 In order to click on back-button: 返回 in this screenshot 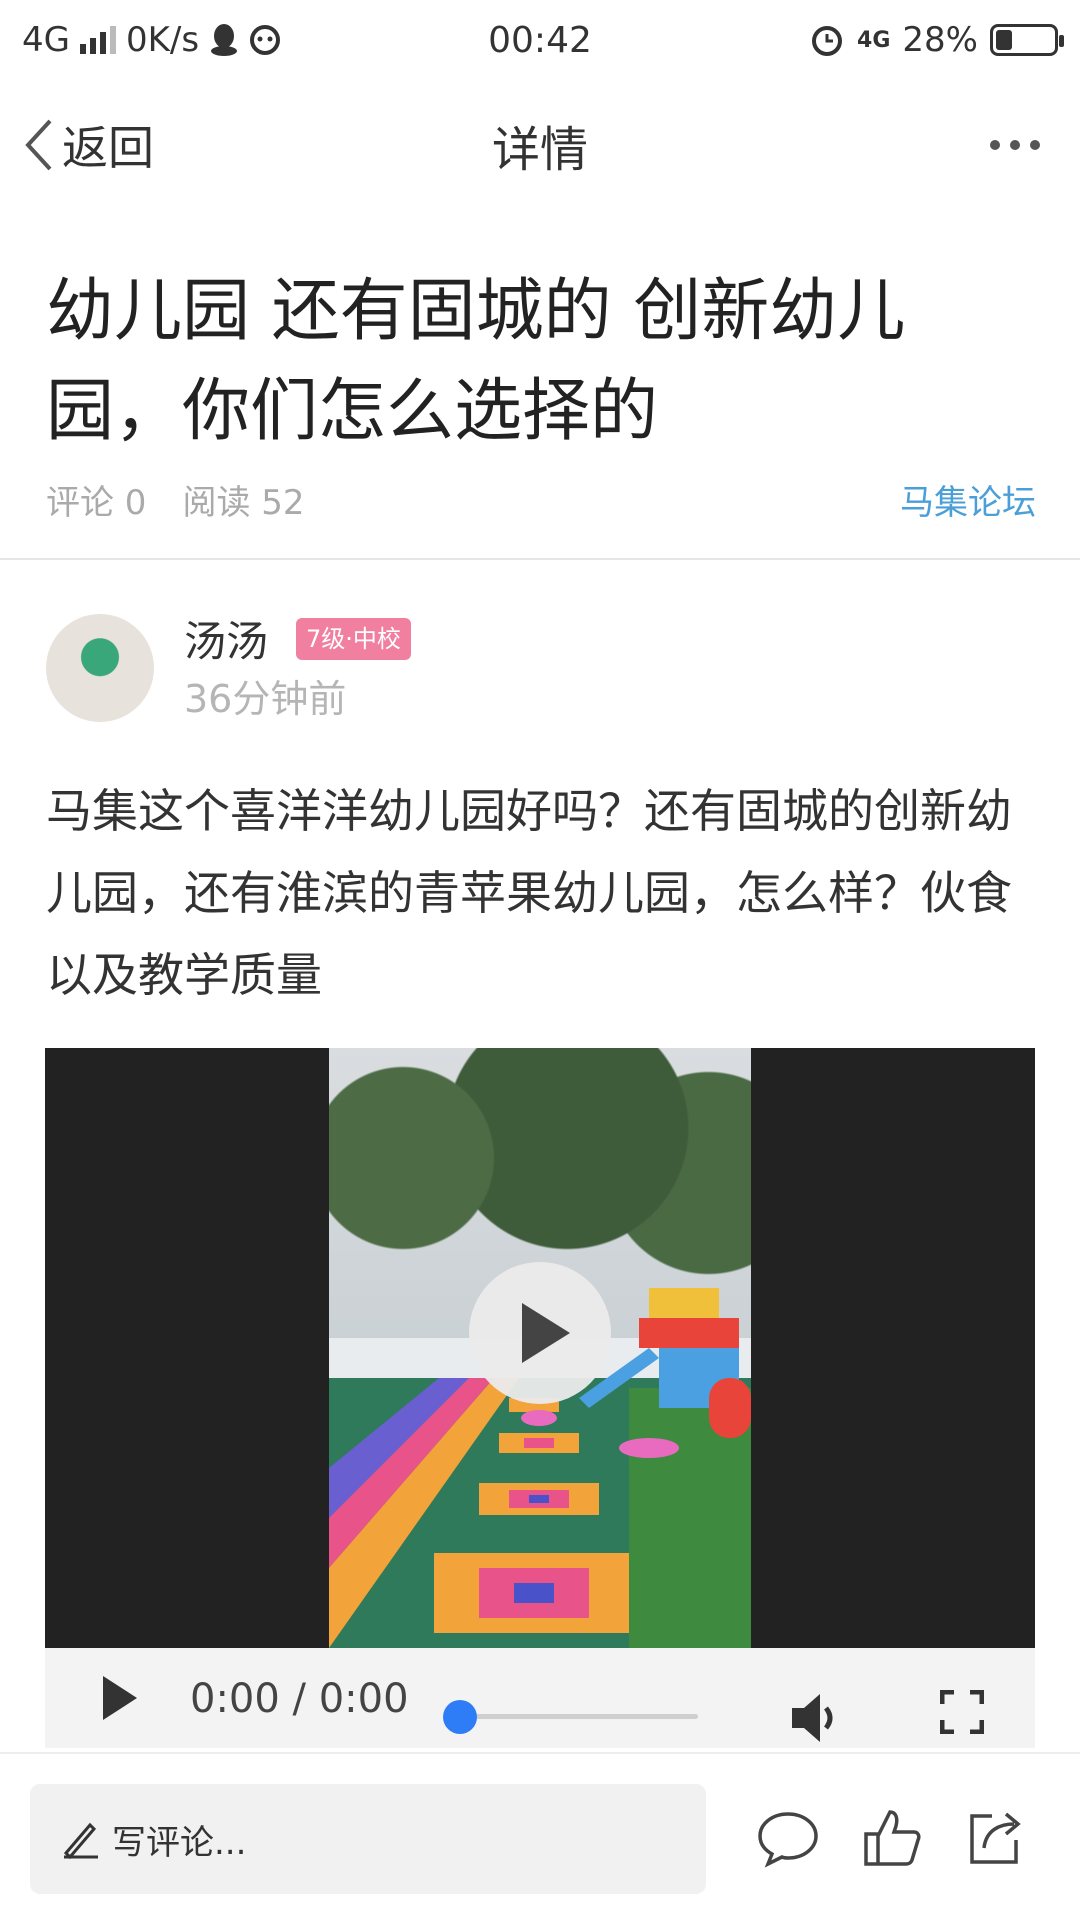, I will do `click(88, 145)`.